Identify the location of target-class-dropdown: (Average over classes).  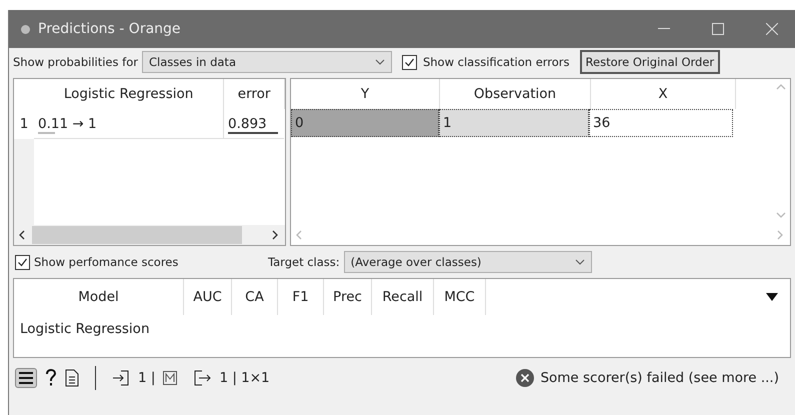
(468, 262).